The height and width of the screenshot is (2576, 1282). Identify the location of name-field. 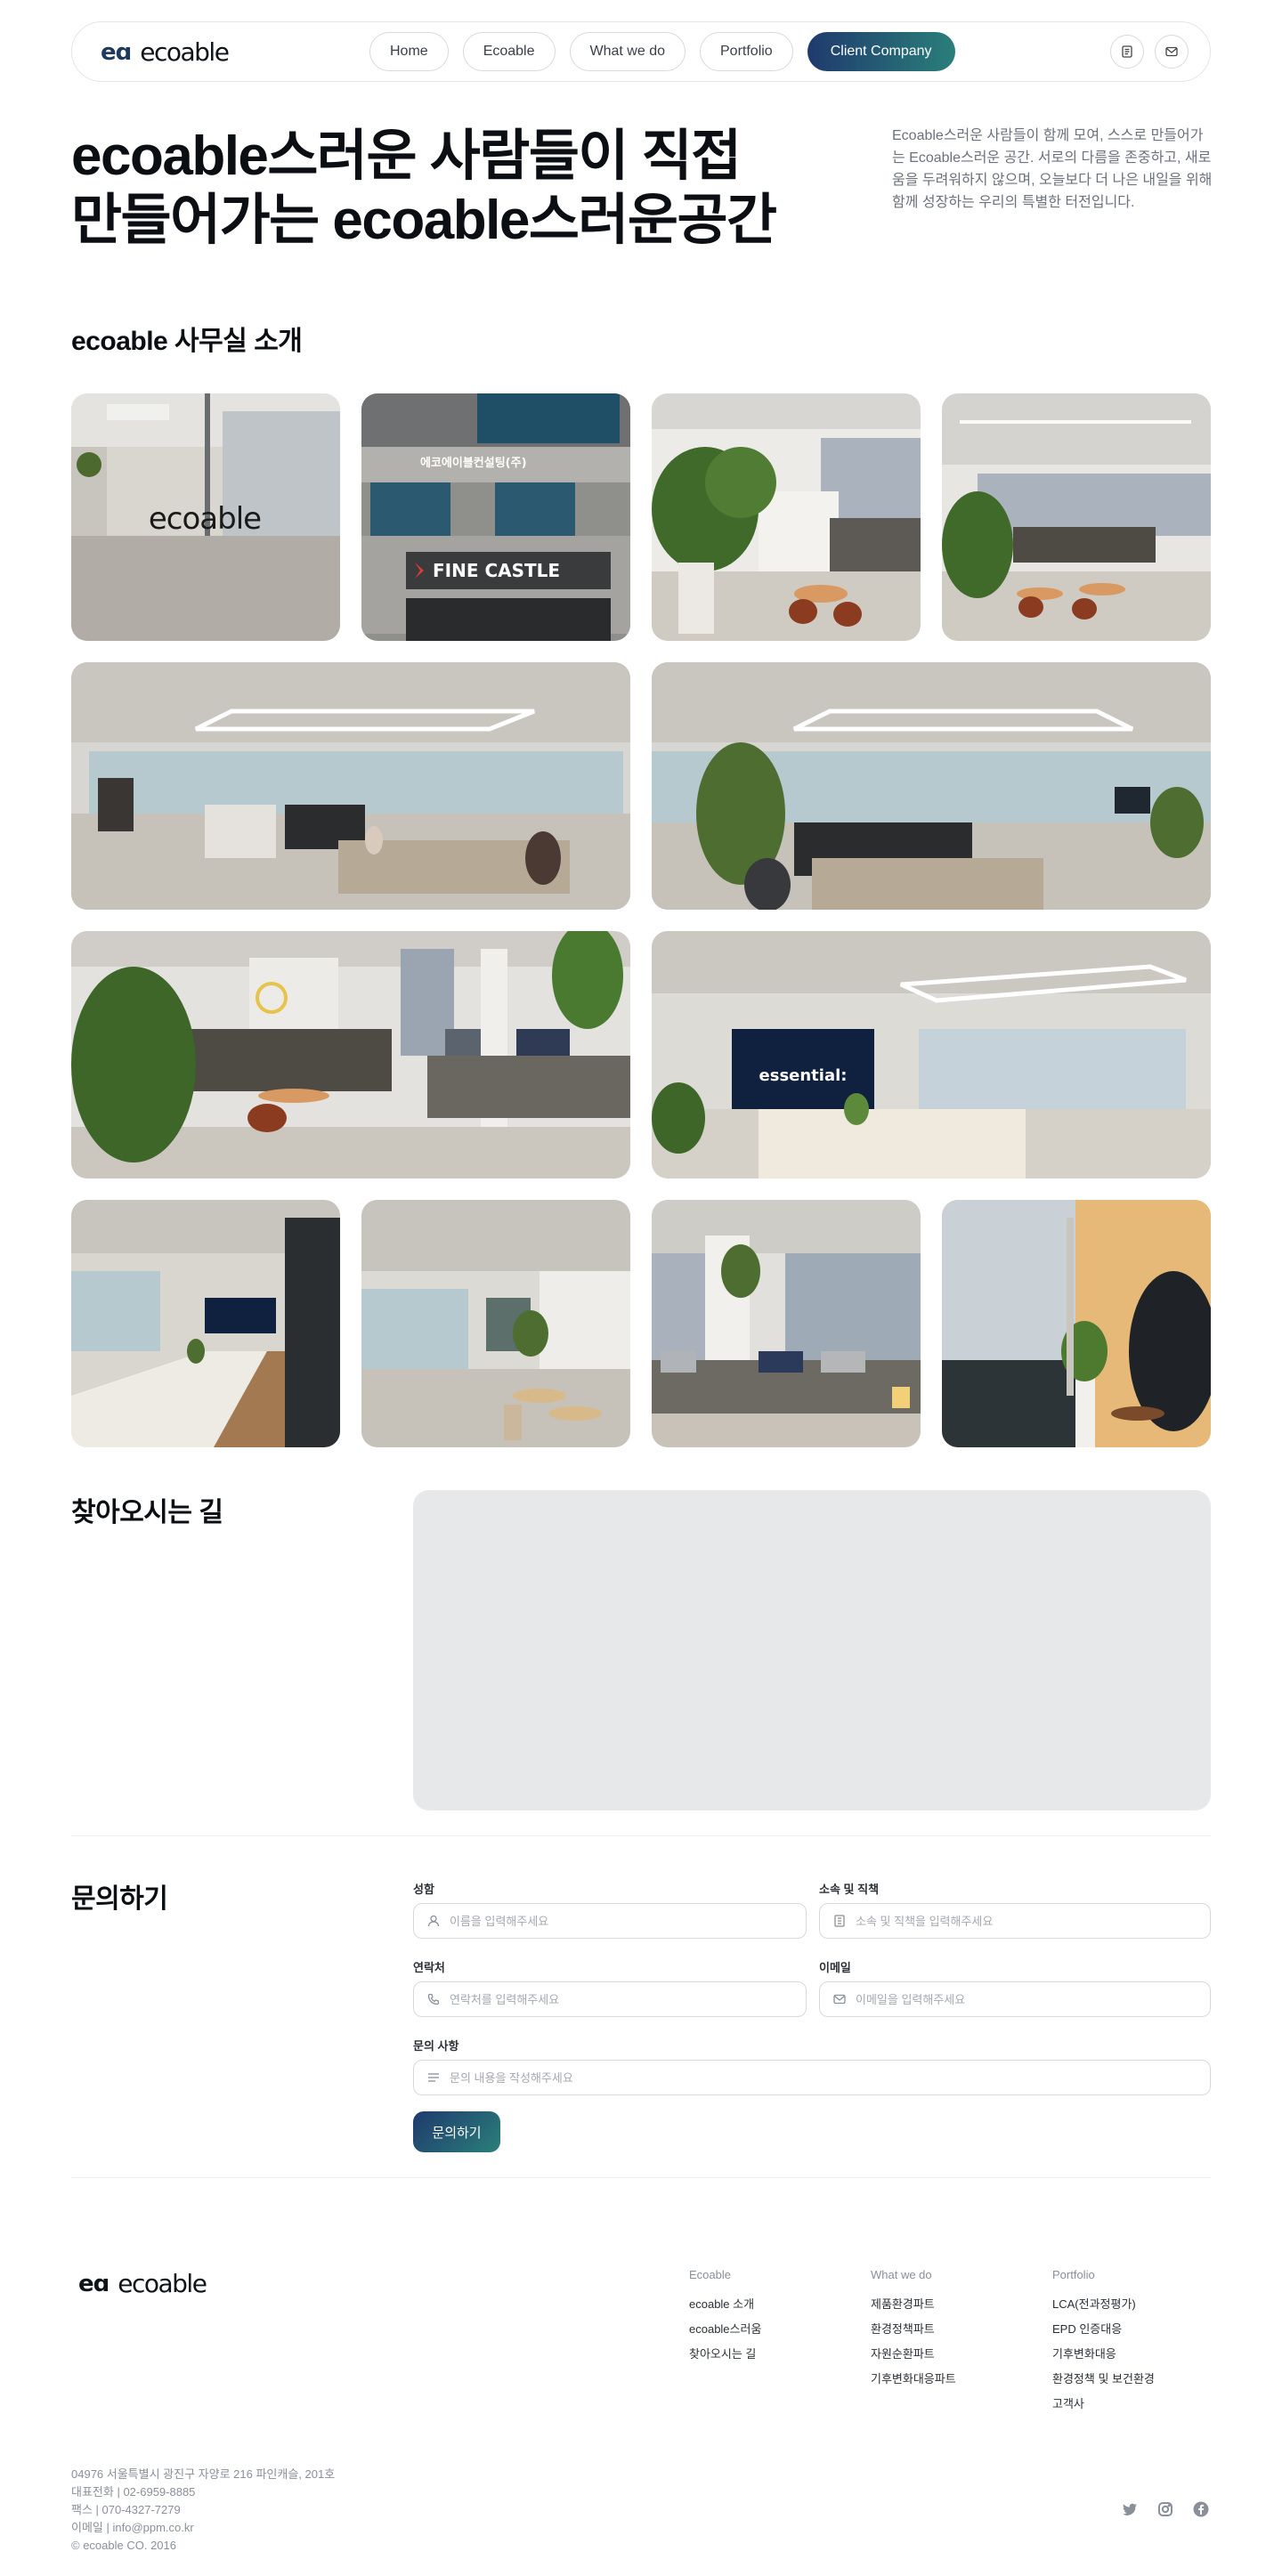
(610, 1921).